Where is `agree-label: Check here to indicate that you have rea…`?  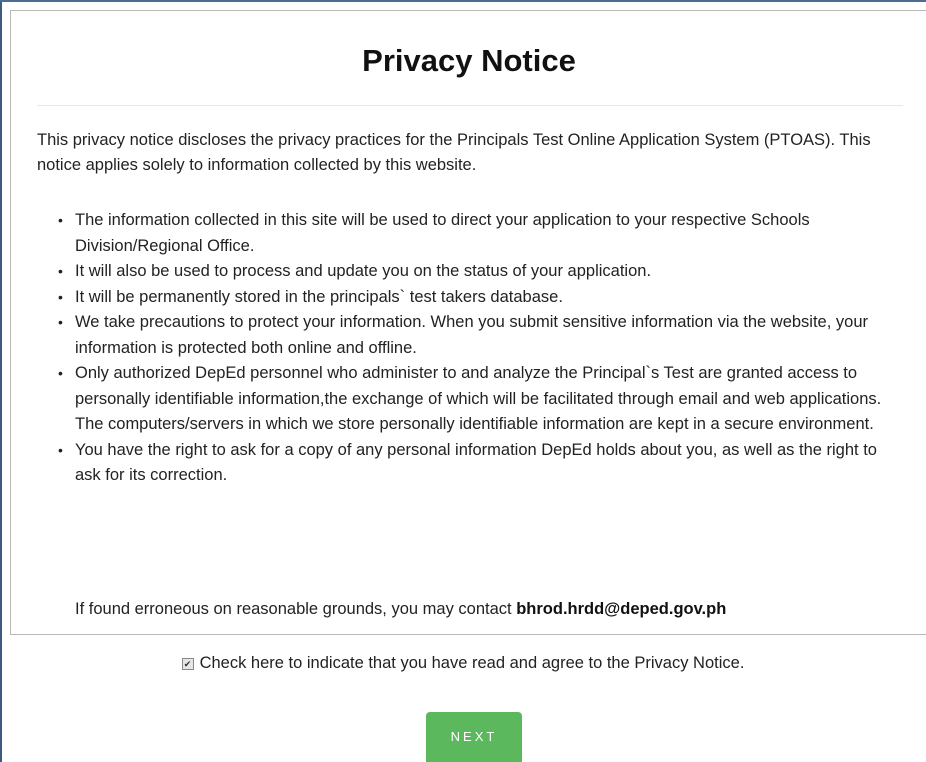
agree-label: Check here to indicate that you have rea… is located at coordinates (472, 663).